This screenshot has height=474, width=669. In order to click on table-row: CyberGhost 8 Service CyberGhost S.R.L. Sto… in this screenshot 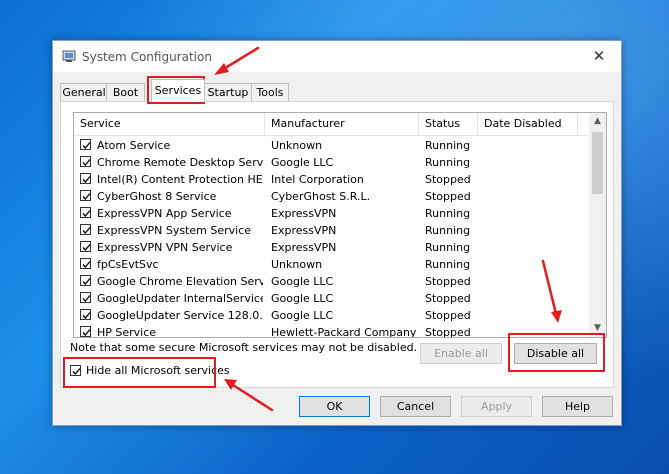, I will do `click(331, 196)`.